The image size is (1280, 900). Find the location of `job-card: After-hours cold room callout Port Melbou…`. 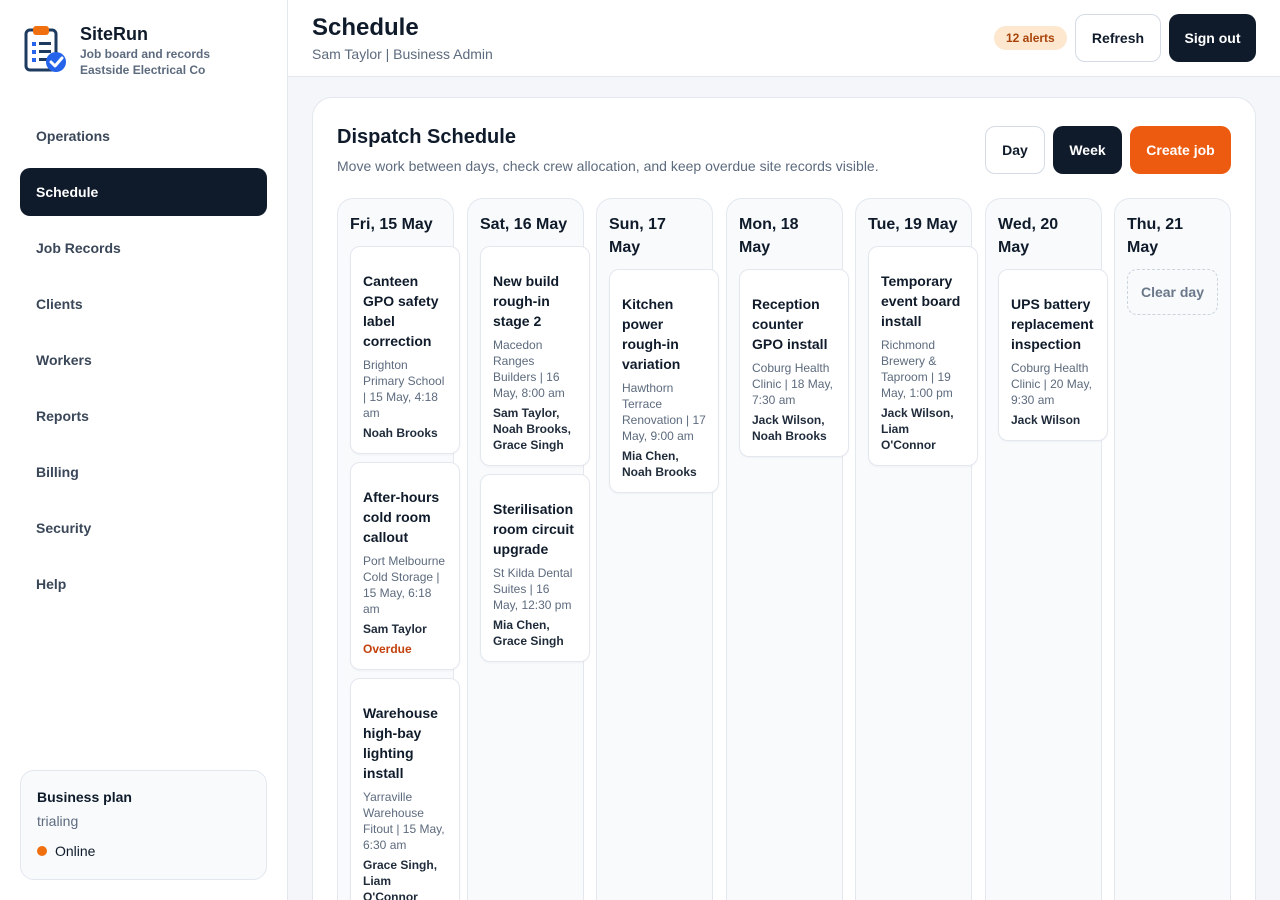

job-card: After-hours cold room callout Port Melbou… is located at coordinates (405, 566).